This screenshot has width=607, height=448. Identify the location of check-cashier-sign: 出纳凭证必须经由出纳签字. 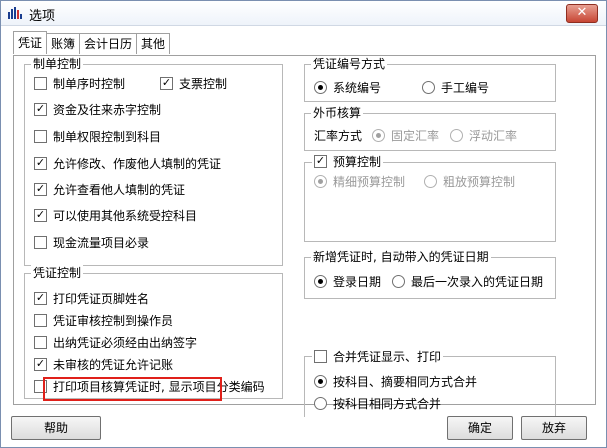
(115, 343).